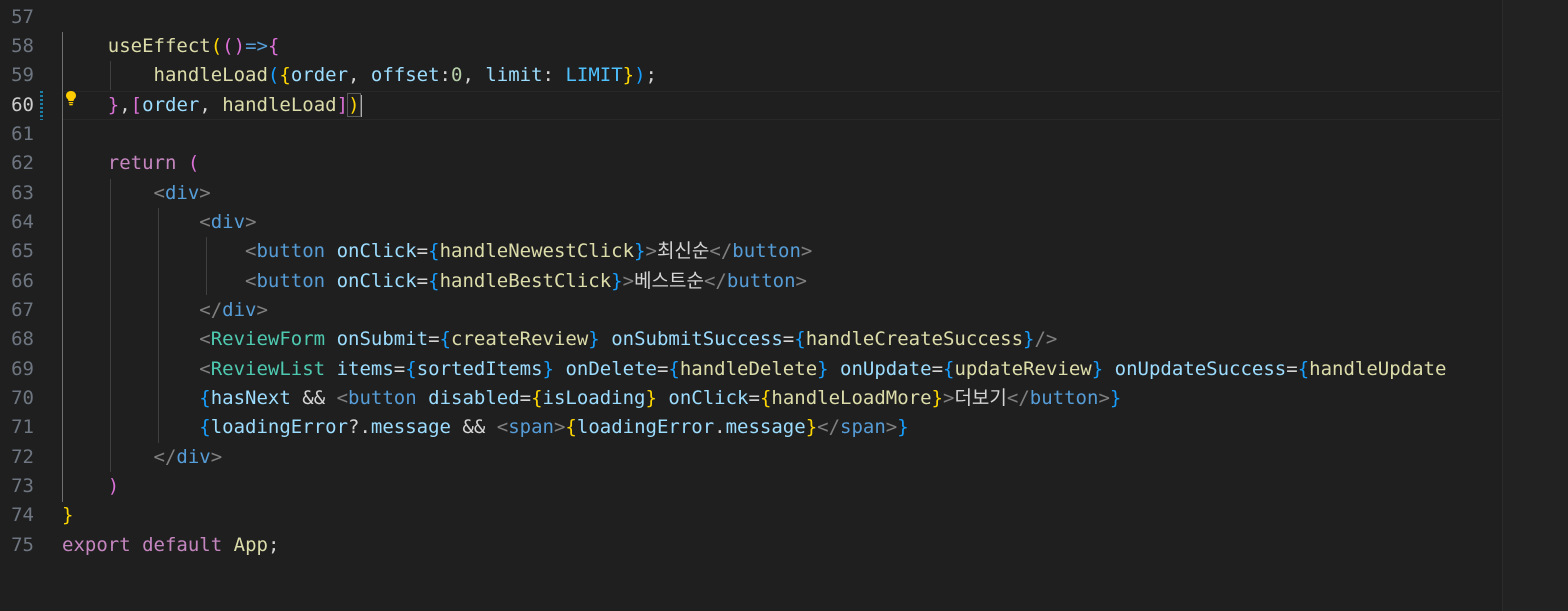 The height and width of the screenshot is (611, 1568). I want to click on line-number: 72, so click(22, 457).